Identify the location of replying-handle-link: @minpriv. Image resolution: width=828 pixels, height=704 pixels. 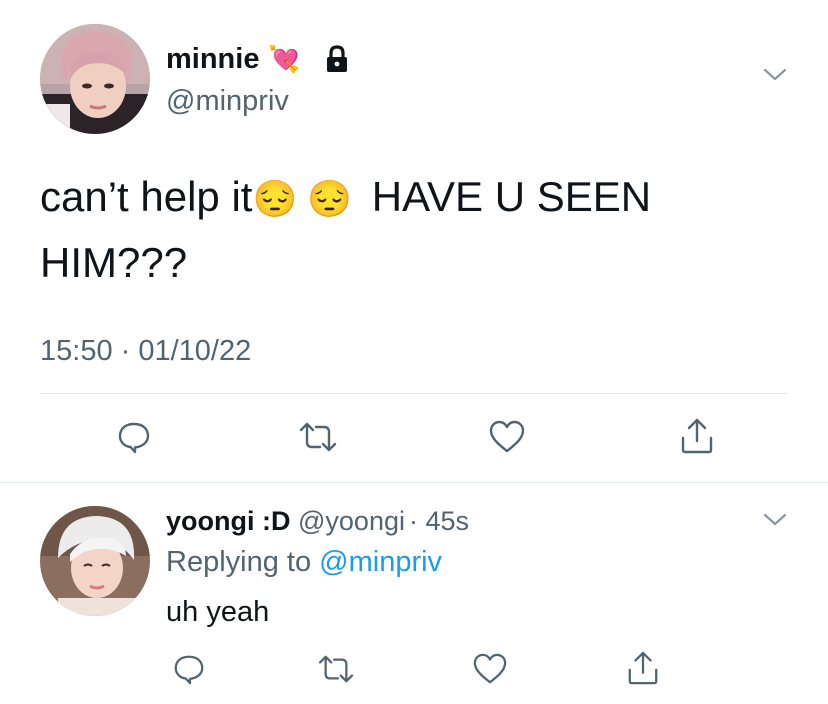
(380, 562).